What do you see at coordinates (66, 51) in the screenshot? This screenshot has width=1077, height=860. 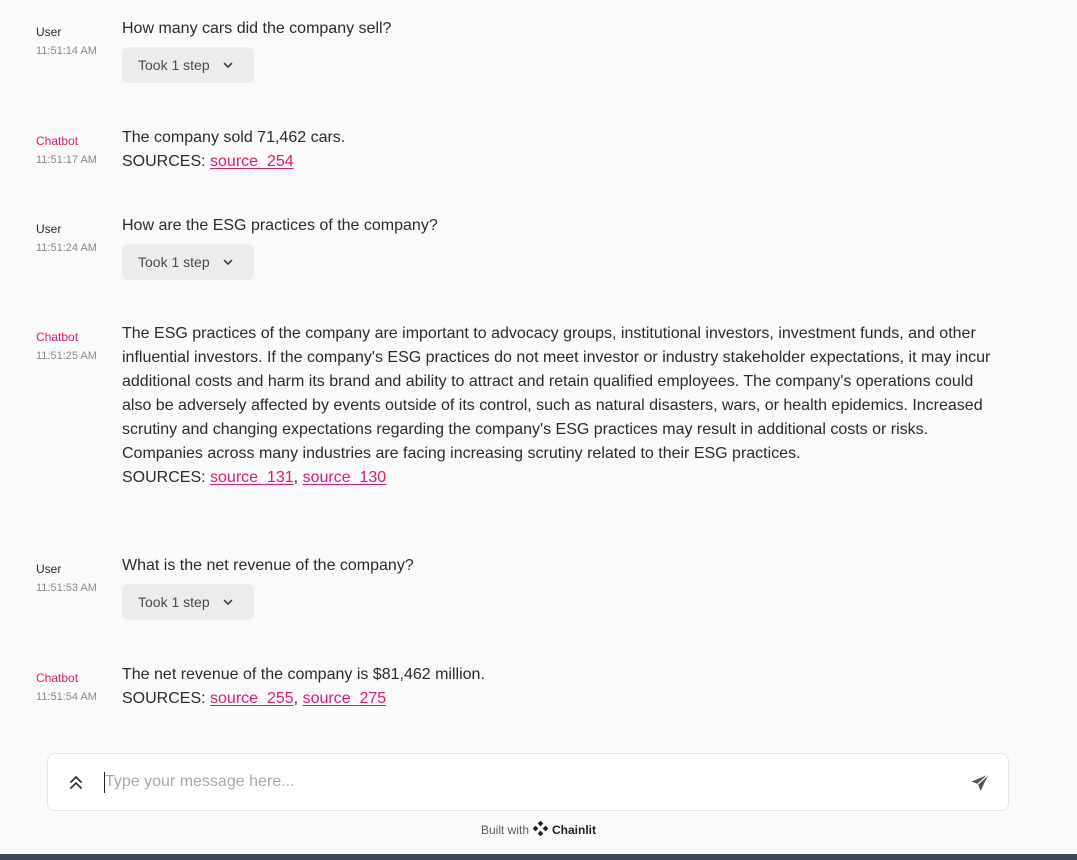 I see `message-timestamp: 11:51:14 AM` at bounding box center [66, 51].